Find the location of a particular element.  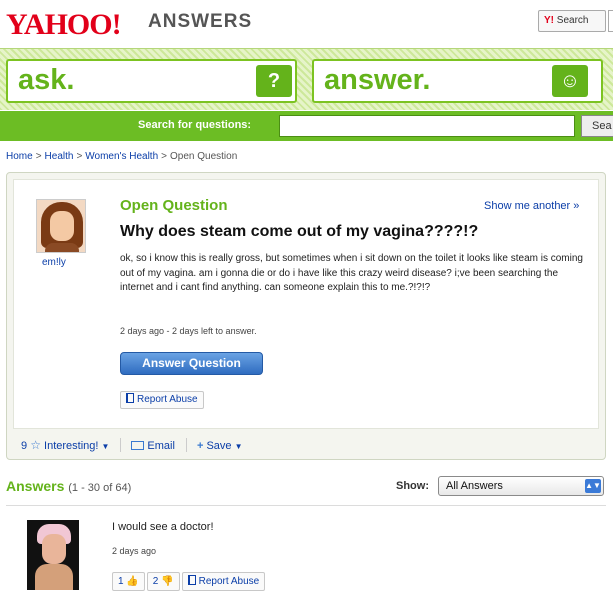

save-button: + Save ▼ is located at coordinates (220, 446).